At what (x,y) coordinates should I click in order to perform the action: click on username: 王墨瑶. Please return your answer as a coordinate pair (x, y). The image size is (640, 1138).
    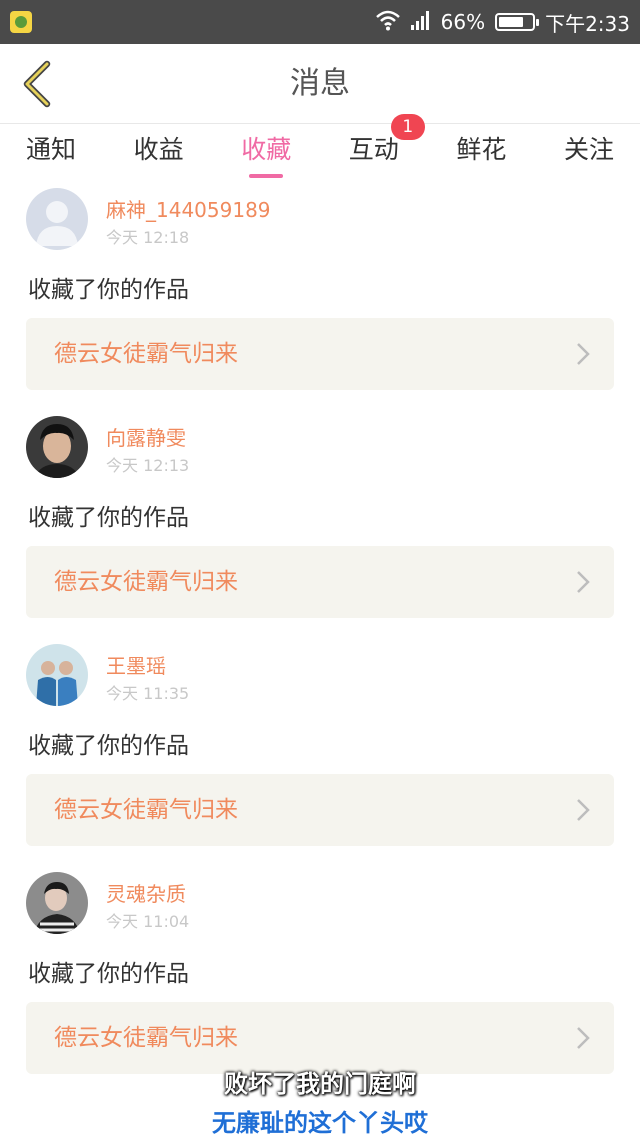
    Looking at the image, I should click on (136, 664).